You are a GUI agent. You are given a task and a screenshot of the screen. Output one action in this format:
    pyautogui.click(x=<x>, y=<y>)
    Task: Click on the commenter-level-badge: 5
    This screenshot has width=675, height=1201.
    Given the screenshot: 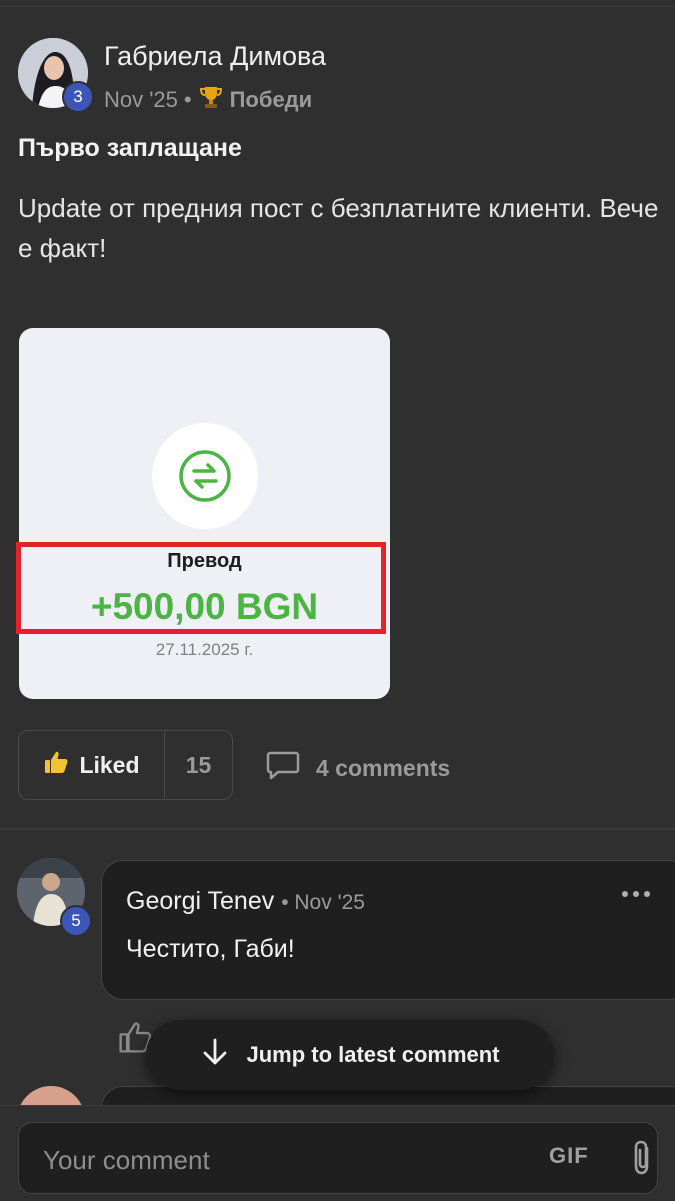 What is the action you would take?
    pyautogui.click(x=76, y=921)
    